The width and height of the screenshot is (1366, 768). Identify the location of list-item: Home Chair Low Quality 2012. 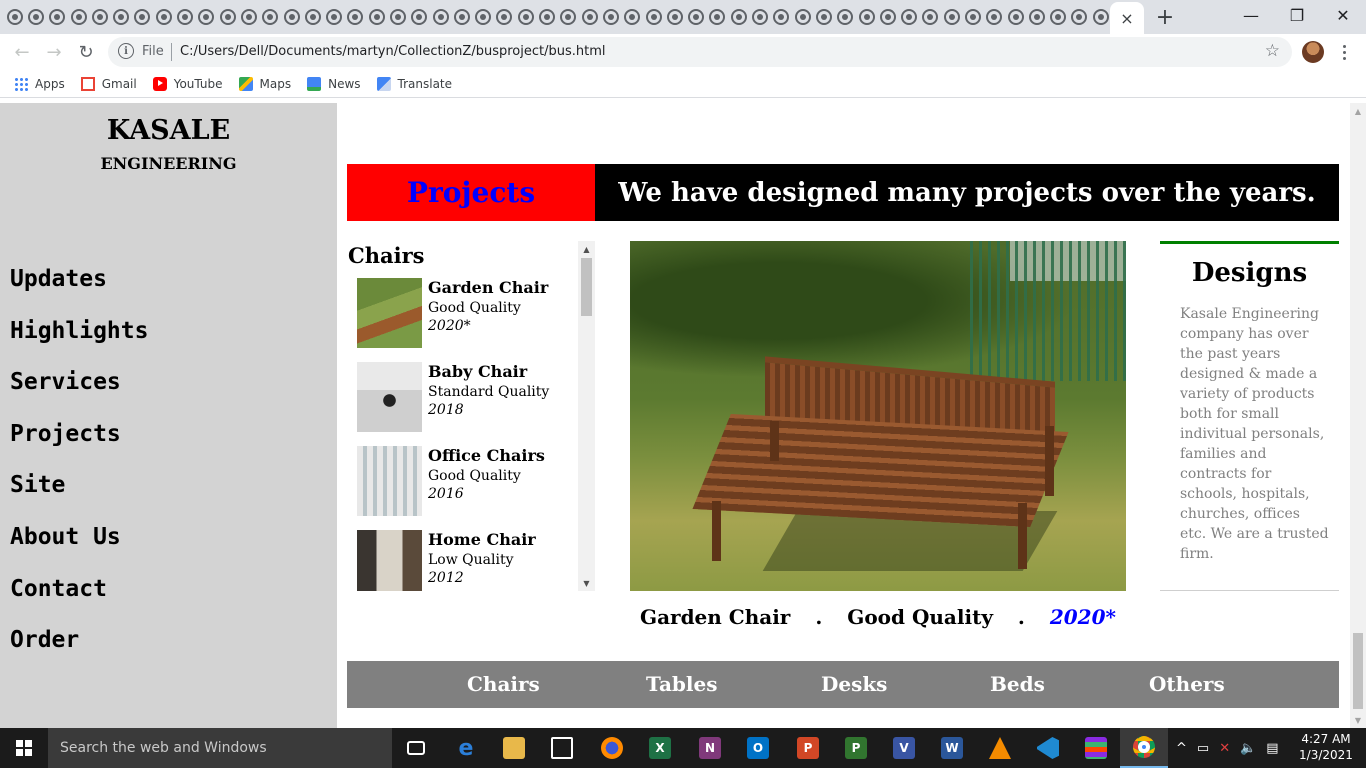
(467, 560).